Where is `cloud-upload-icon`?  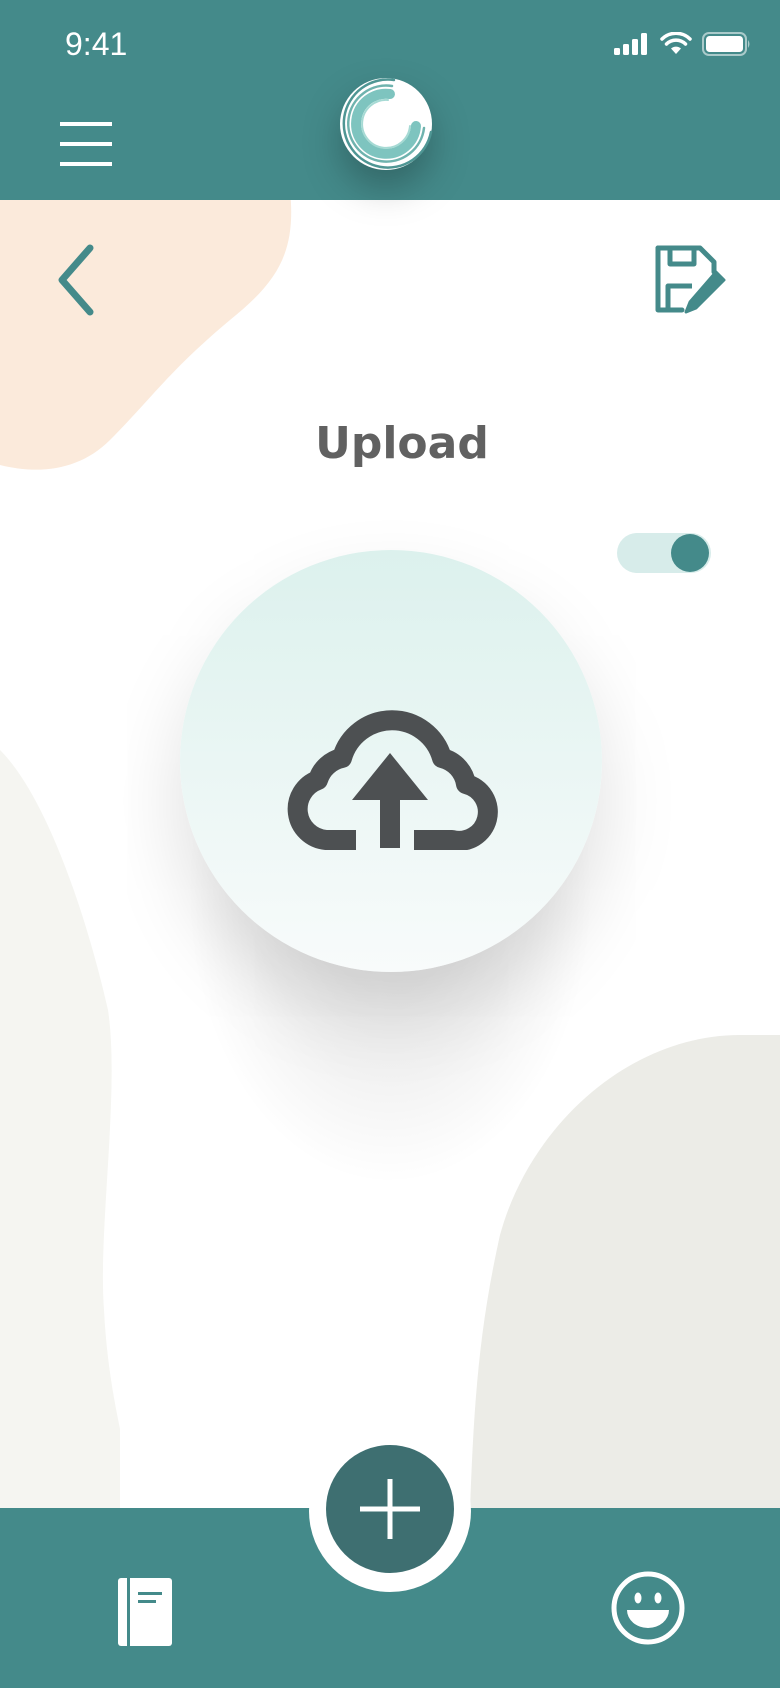
cloud-upload-icon is located at coordinates (392, 780).